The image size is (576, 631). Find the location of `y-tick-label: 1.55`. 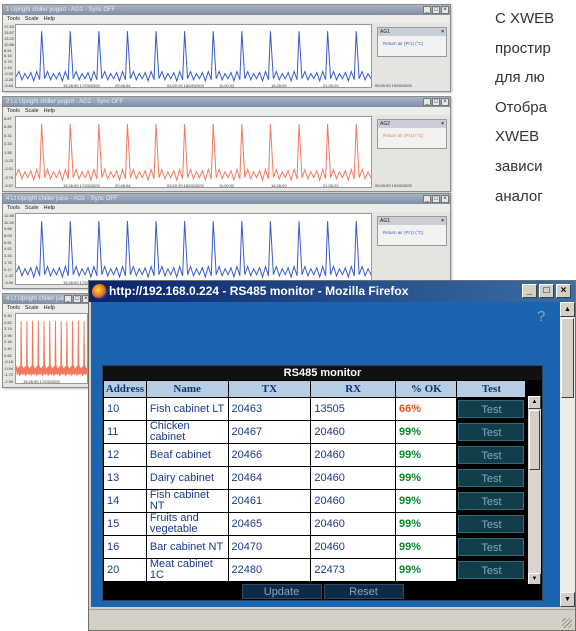

y-tick-label: 1.55 is located at coordinates (8, 152).